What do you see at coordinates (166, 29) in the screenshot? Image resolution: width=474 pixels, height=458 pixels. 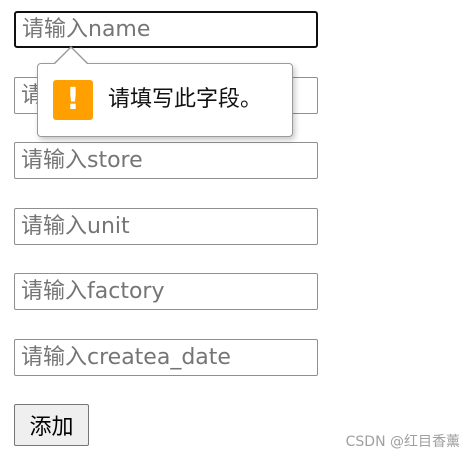 I see `name-input` at bounding box center [166, 29].